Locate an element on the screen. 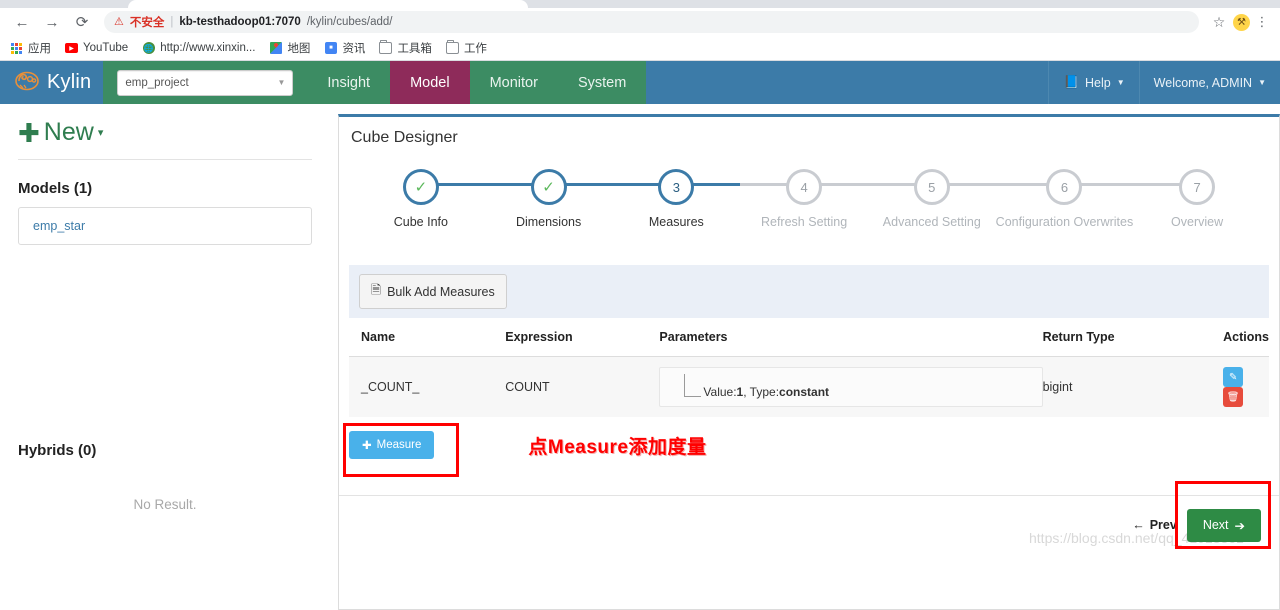  next-button-wrap: Next ➔ is located at coordinates (1222, 514).